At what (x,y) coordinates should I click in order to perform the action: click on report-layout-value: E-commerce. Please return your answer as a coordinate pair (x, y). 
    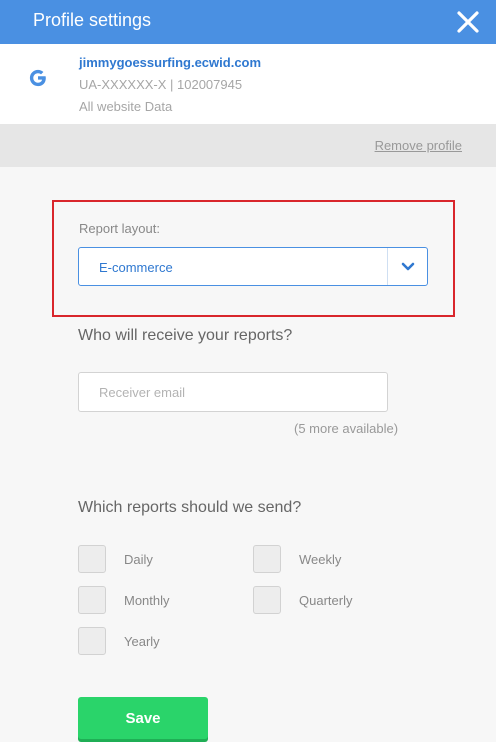
    Looking at the image, I should click on (136, 267).